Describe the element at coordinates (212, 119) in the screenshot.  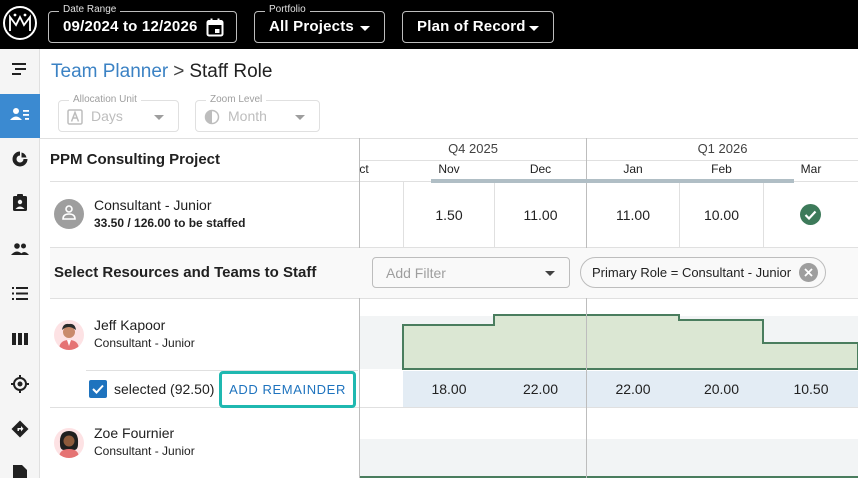
I see `half-moon-icon` at that location.